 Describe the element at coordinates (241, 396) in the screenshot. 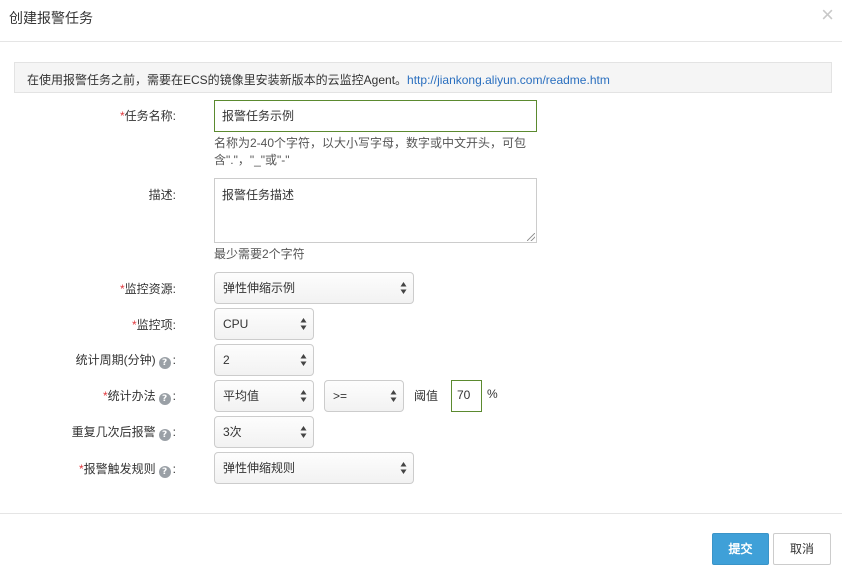

I see `method-value: 平均值` at that location.